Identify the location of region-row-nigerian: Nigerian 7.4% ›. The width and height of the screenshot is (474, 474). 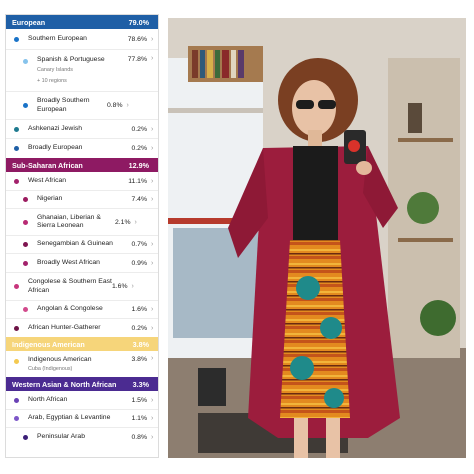
(82, 200).